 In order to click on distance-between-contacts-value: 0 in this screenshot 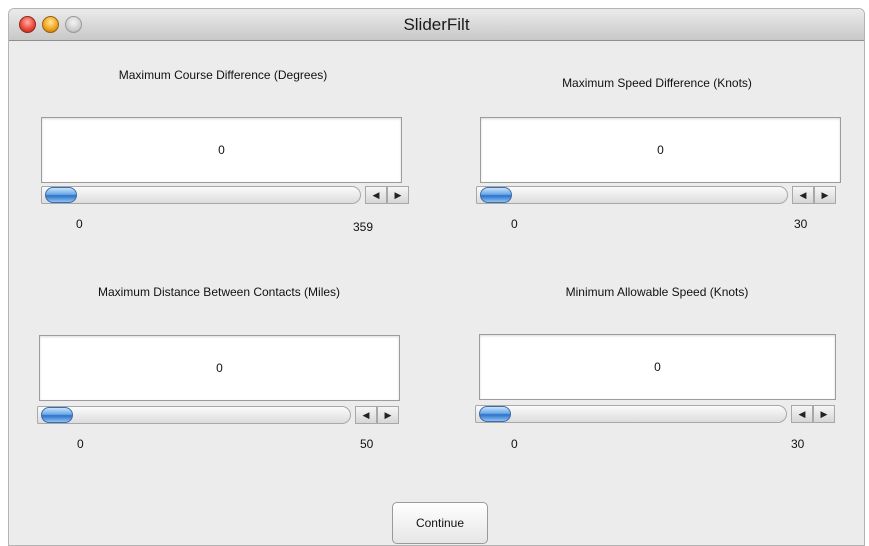, I will do `click(219, 368)`.